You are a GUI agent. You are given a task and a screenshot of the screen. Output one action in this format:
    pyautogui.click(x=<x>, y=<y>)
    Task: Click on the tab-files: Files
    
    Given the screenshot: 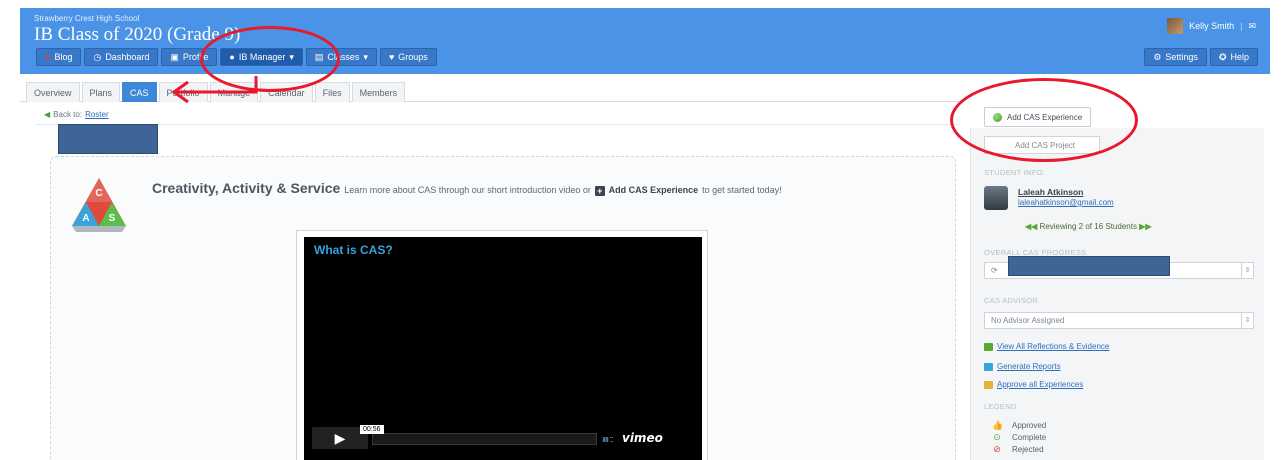 What is the action you would take?
    pyautogui.click(x=332, y=92)
    